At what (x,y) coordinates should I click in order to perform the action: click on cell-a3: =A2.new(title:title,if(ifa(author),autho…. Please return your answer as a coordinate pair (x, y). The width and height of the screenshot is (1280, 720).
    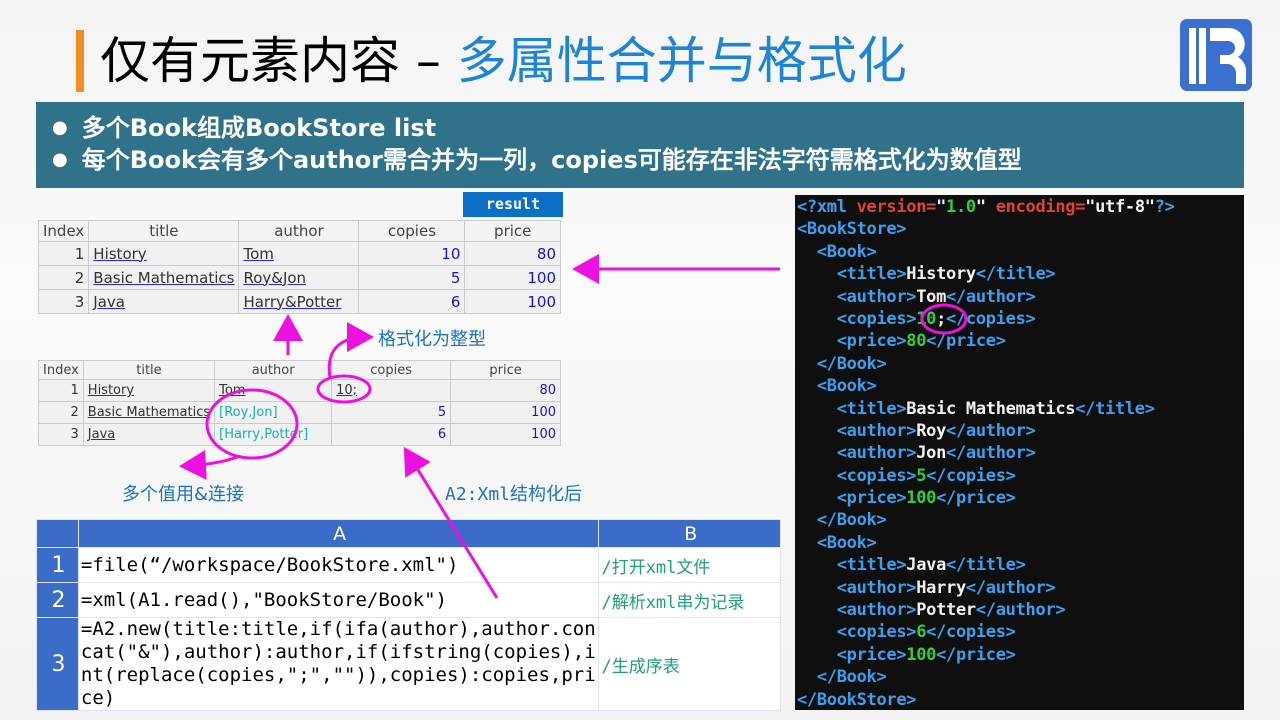
    Looking at the image, I should click on (338, 664).